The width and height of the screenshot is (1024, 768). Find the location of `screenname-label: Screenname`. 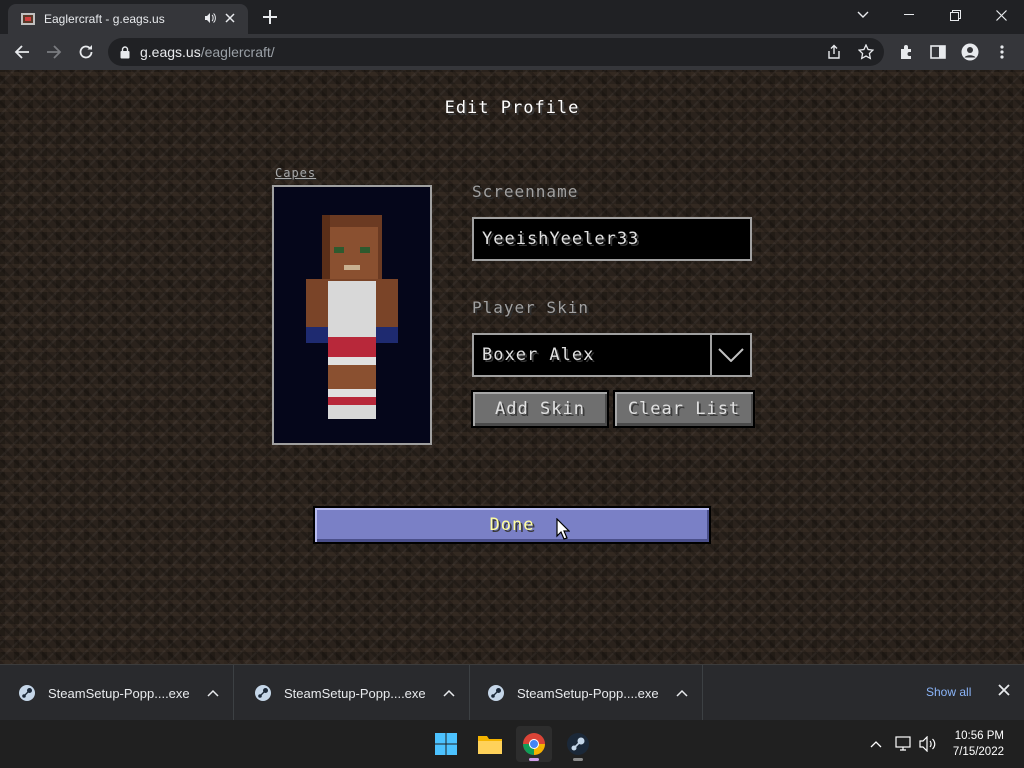

screenname-label: Screenname is located at coordinates (525, 191).